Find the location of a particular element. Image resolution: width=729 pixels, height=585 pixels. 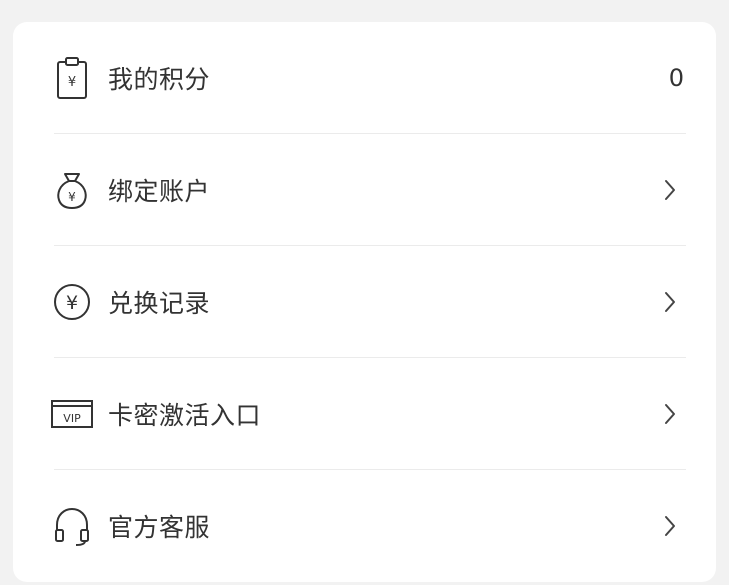

menu-item-label: 我的积分 is located at coordinates (159, 79).